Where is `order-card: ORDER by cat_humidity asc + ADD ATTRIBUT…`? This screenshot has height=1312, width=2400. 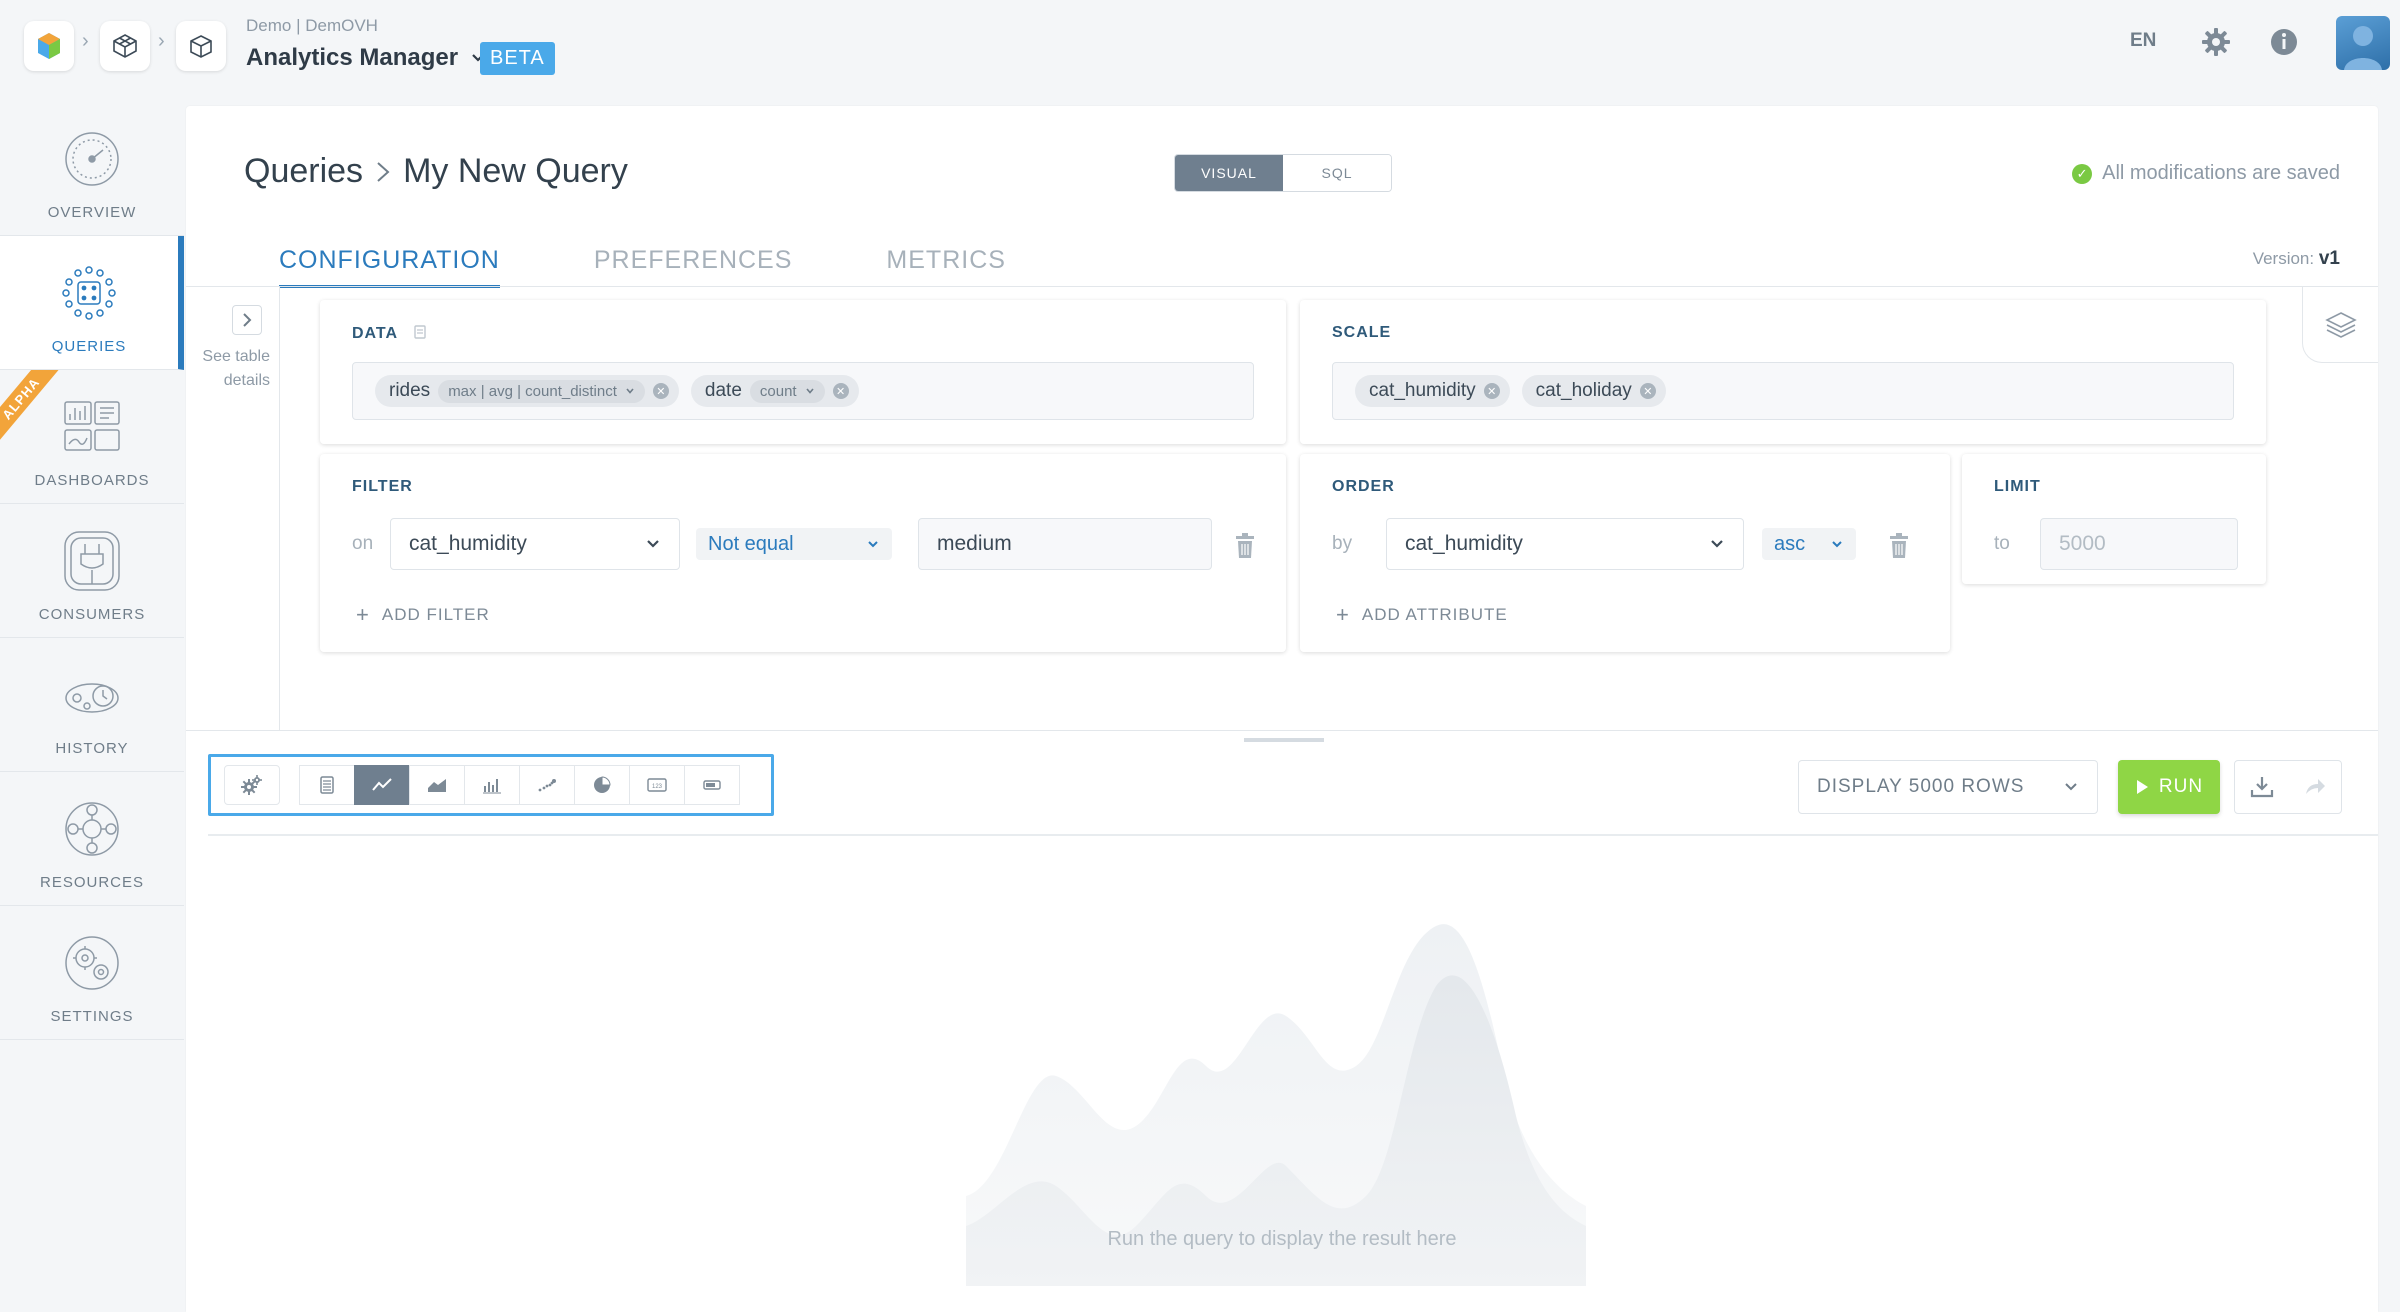 order-card: ORDER by cat_humidity asc + ADD ATTRIBUT… is located at coordinates (1625, 553).